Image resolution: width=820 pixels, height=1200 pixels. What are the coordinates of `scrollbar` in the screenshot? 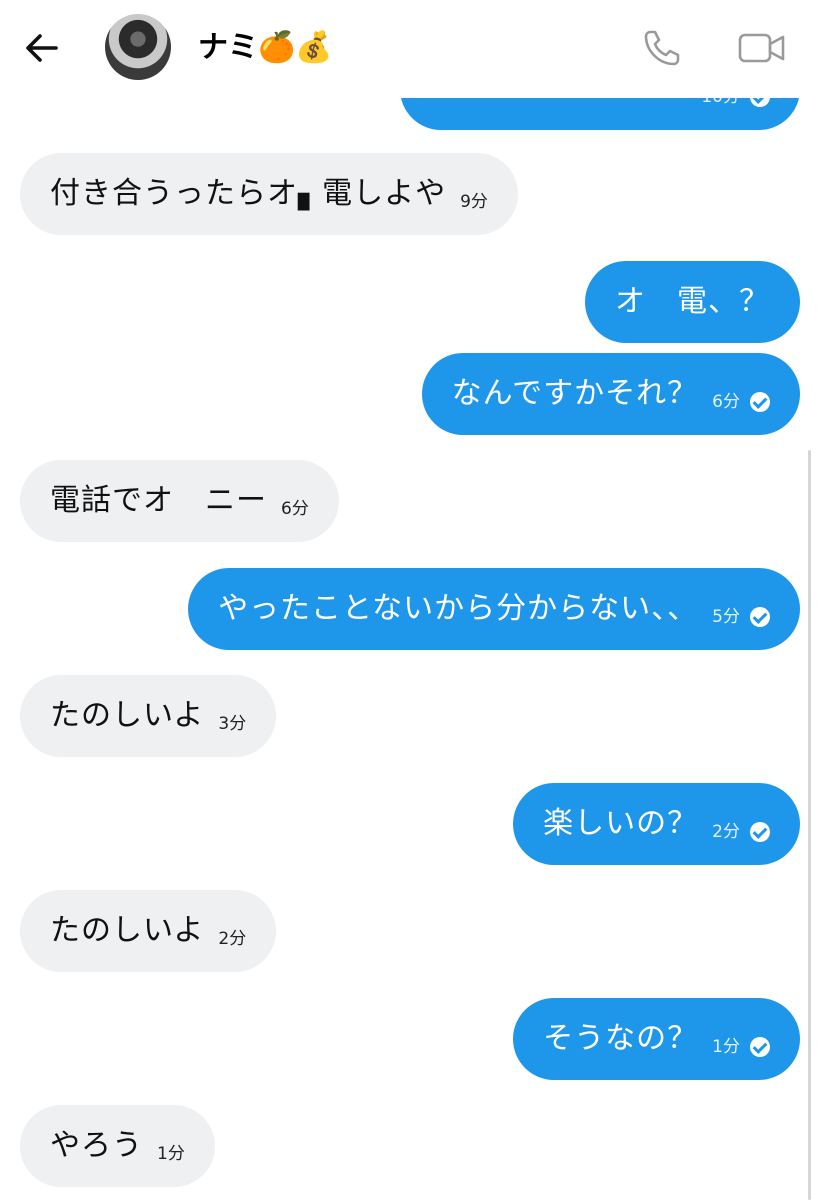 It's located at (809, 825).